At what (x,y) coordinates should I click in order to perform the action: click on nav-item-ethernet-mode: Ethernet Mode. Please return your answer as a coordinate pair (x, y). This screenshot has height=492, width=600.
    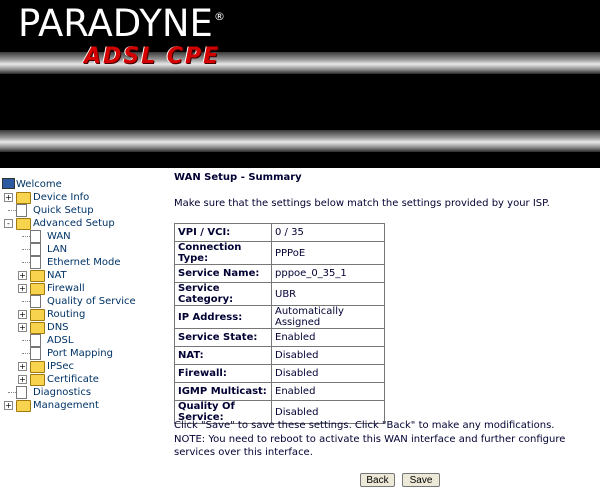
    Looking at the image, I should click on (85, 262).